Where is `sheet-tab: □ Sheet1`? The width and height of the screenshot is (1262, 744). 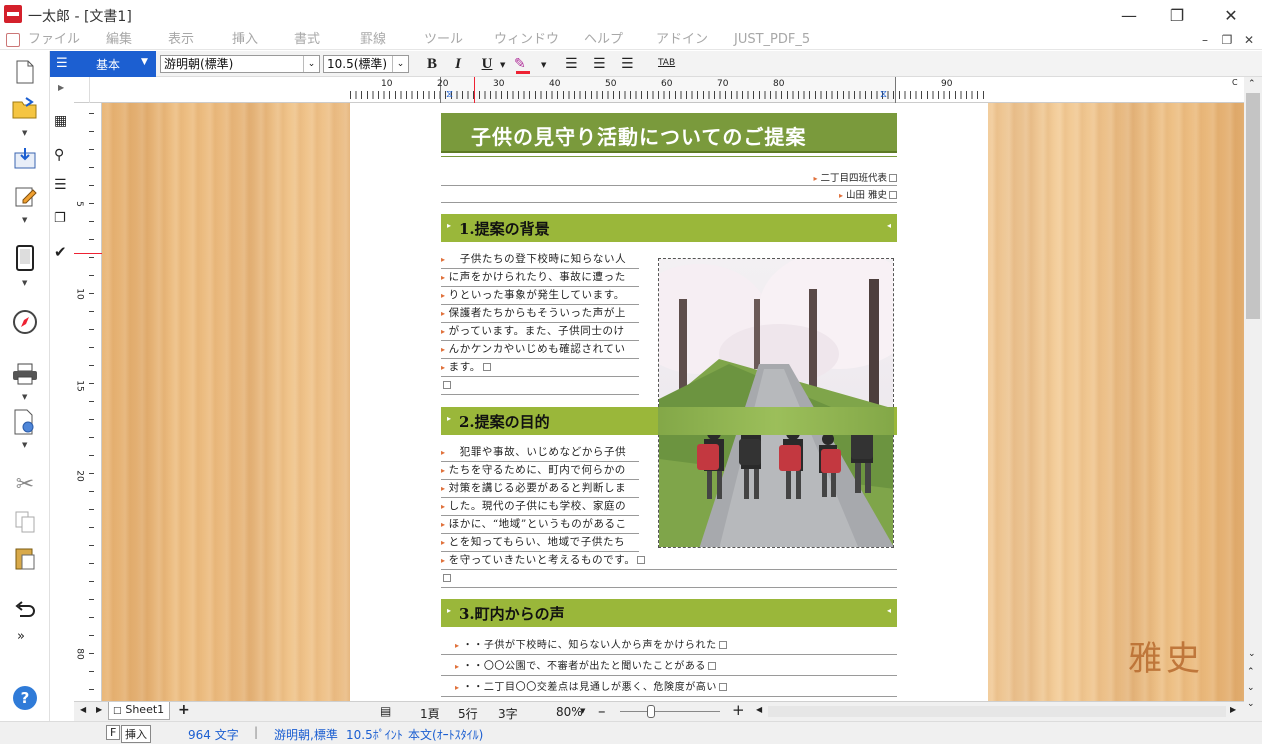 sheet-tab: □ Sheet1 is located at coordinates (139, 711).